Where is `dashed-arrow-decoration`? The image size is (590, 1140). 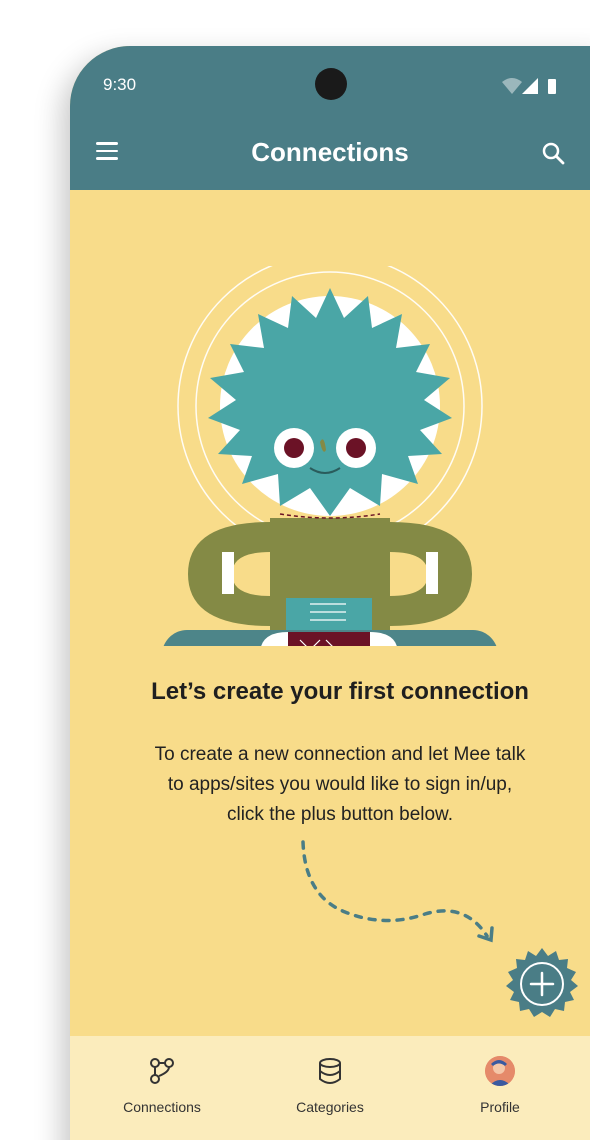 dashed-arrow-decoration is located at coordinates (397, 891).